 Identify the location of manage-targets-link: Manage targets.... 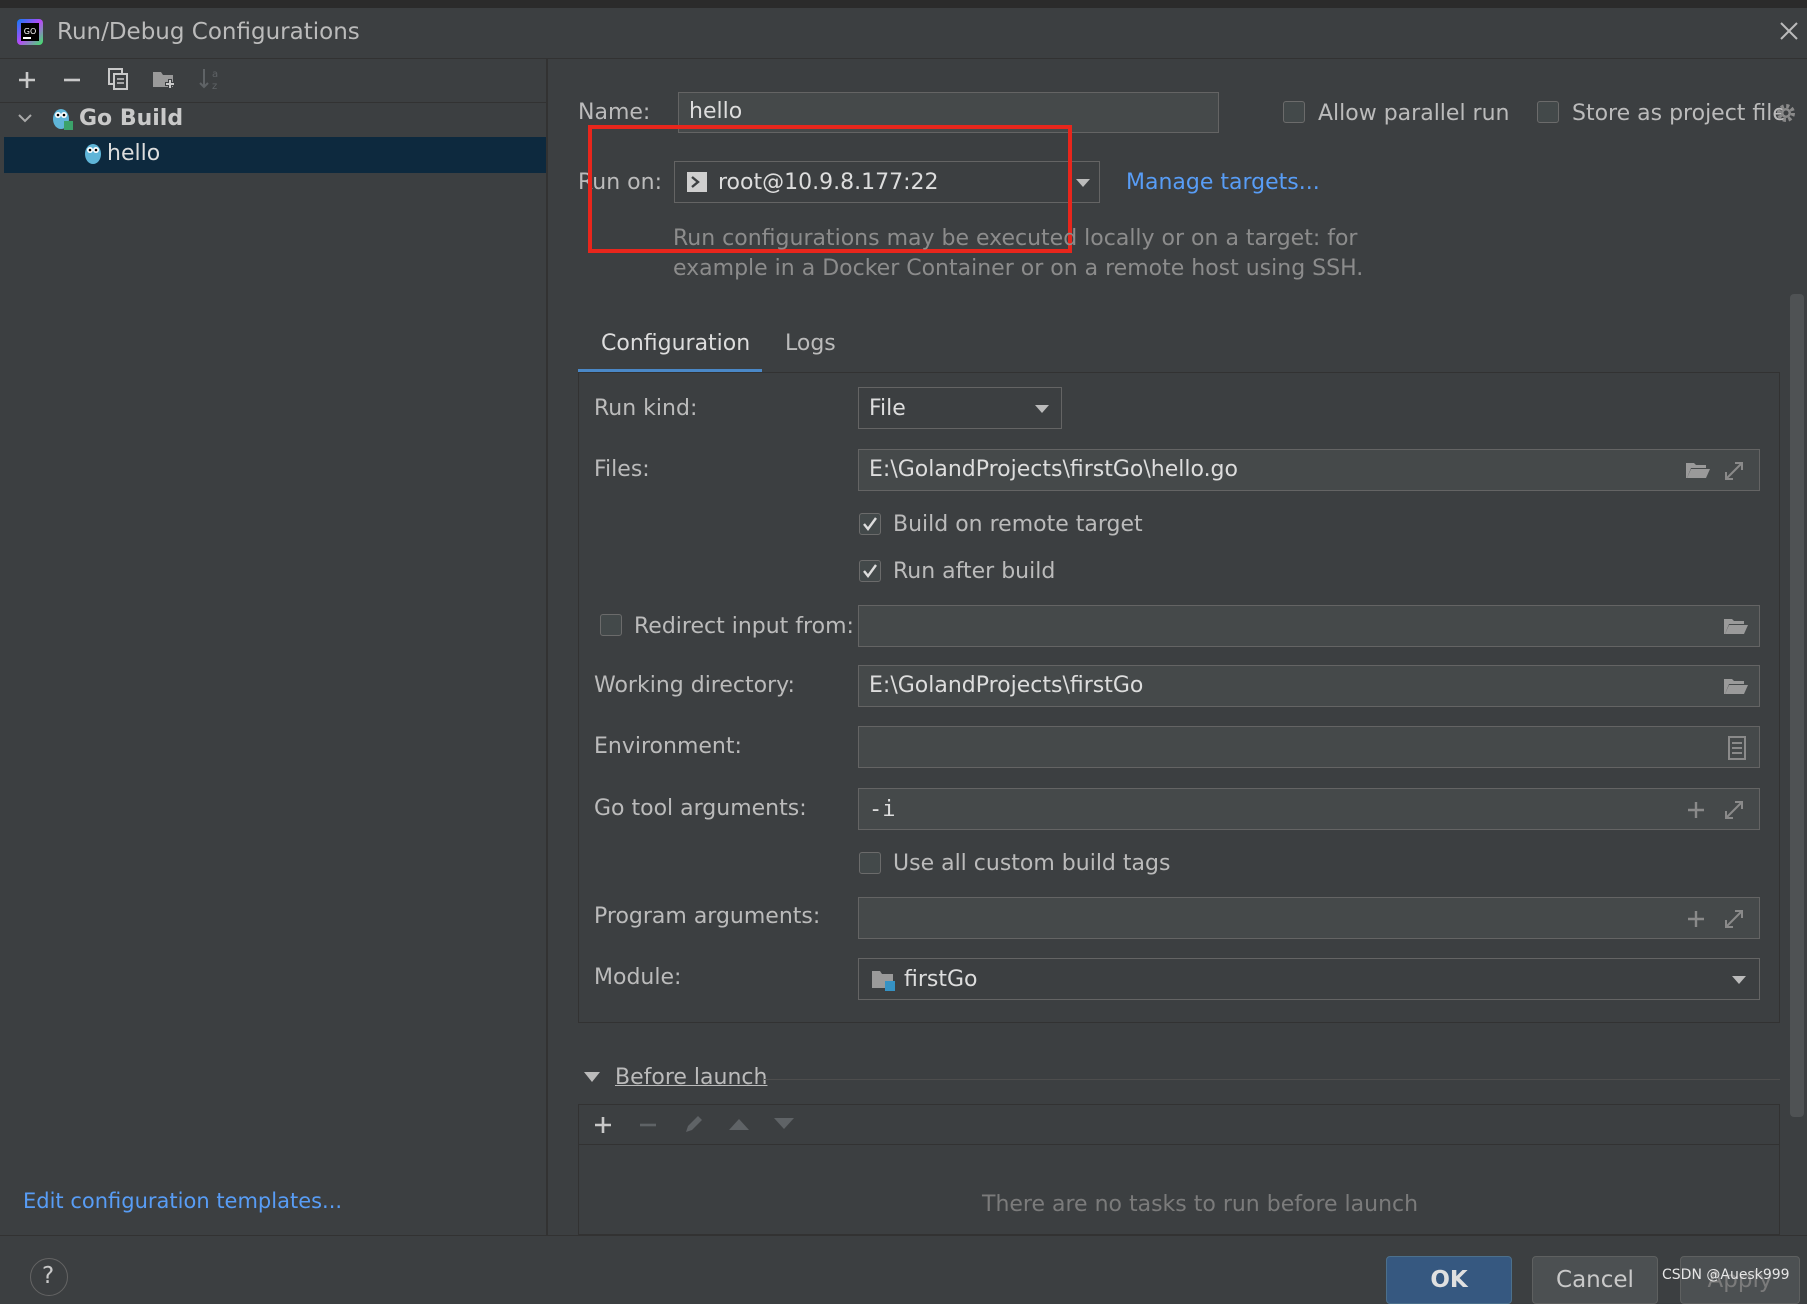
(1223, 182).